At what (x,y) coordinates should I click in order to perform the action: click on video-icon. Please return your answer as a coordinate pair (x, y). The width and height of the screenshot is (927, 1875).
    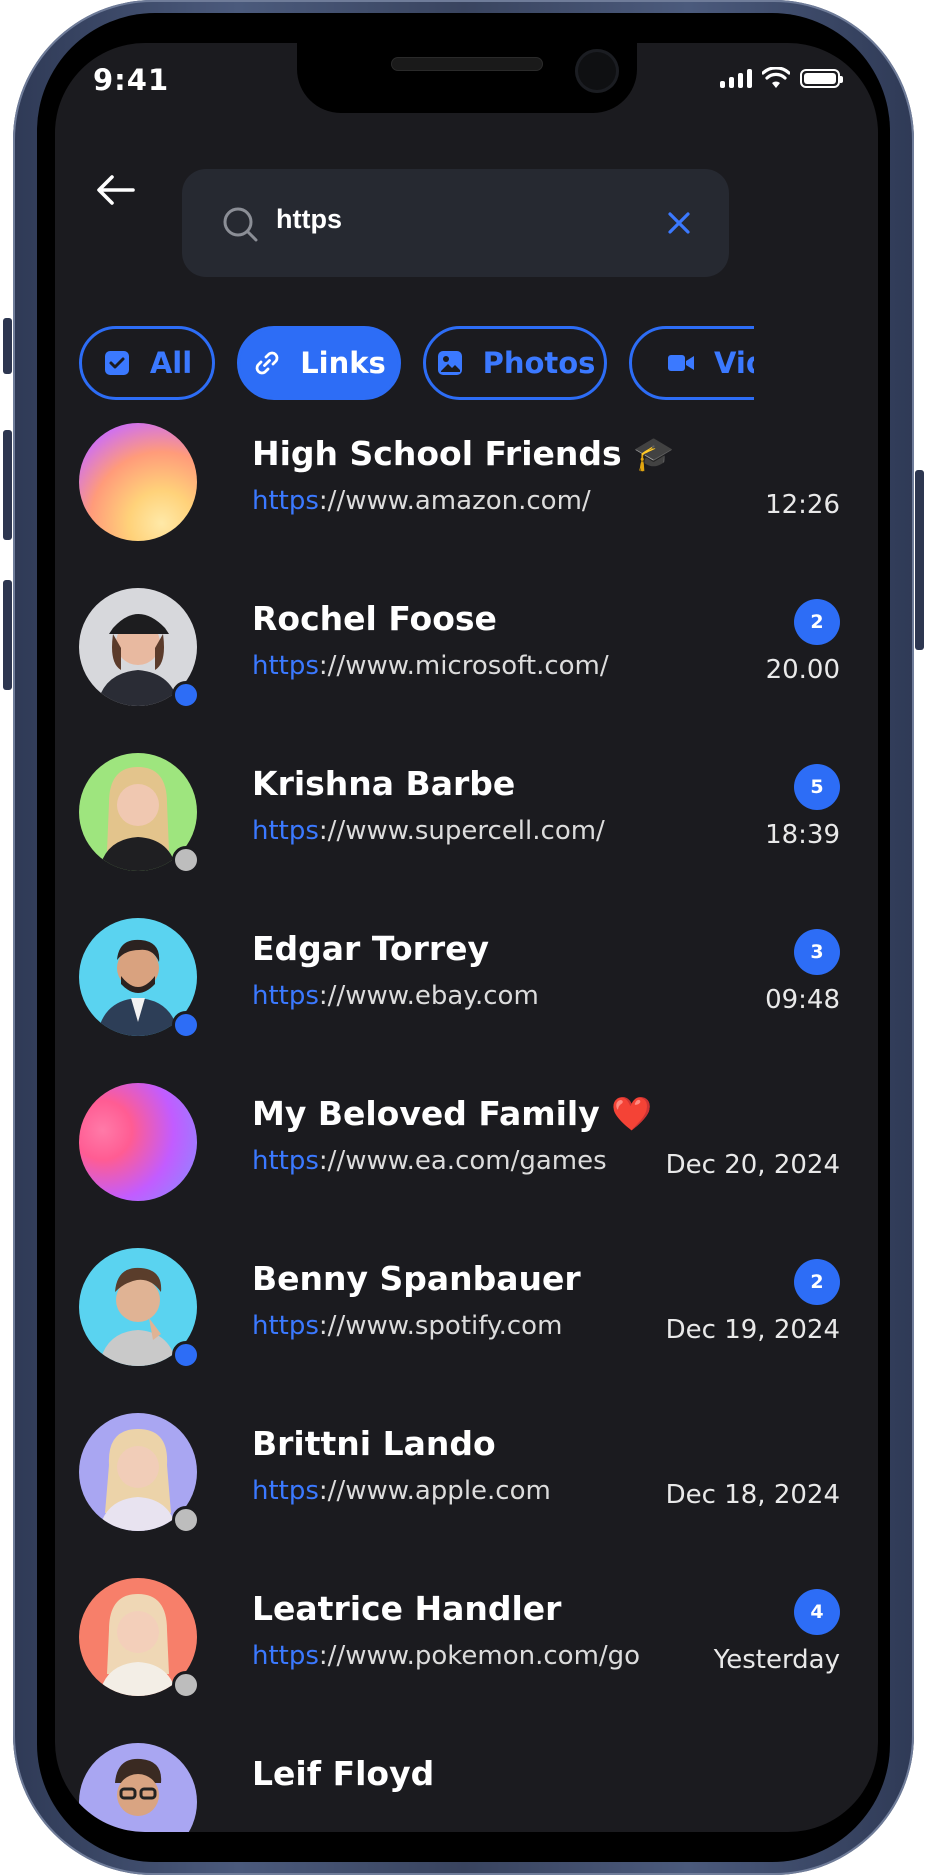
    Looking at the image, I should click on (681, 363).